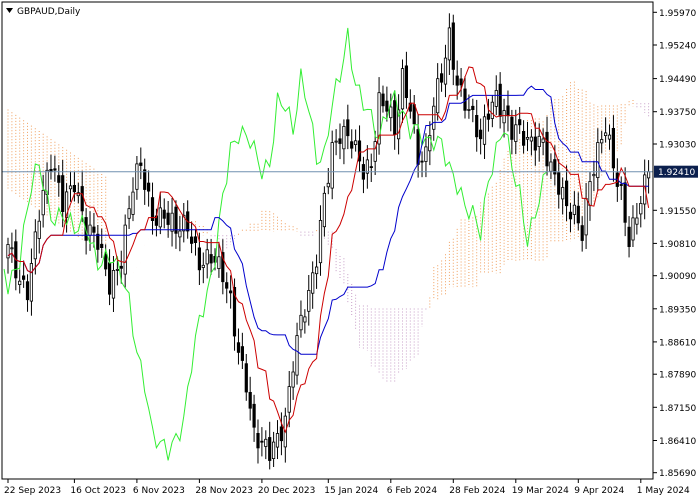  Describe the element at coordinates (676, 173) in the screenshot. I see `current-price-label: 1.92410` at that location.